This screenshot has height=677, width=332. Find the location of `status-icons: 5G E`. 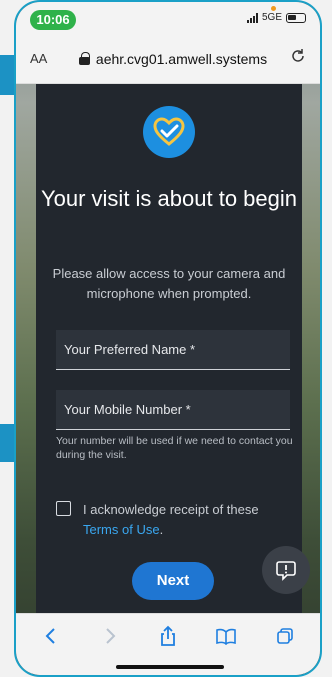

status-icons: 5G E is located at coordinates (276, 17).